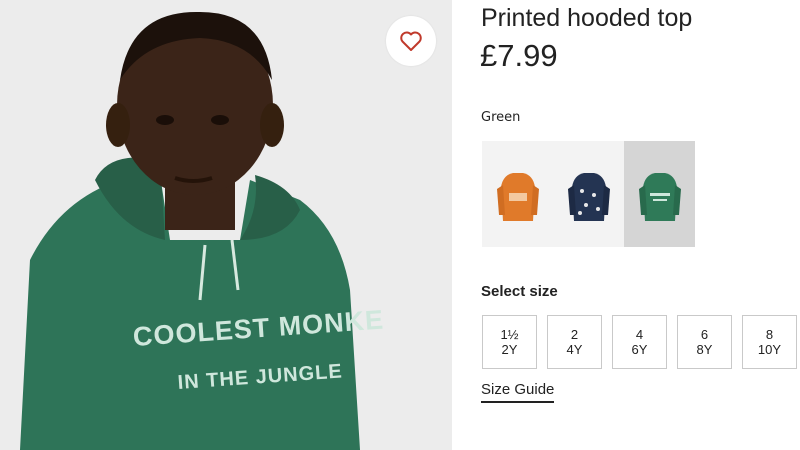 The width and height of the screenshot is (800, 450). I want to click on size-option-8y: 6 8Y, so click(704, 342).